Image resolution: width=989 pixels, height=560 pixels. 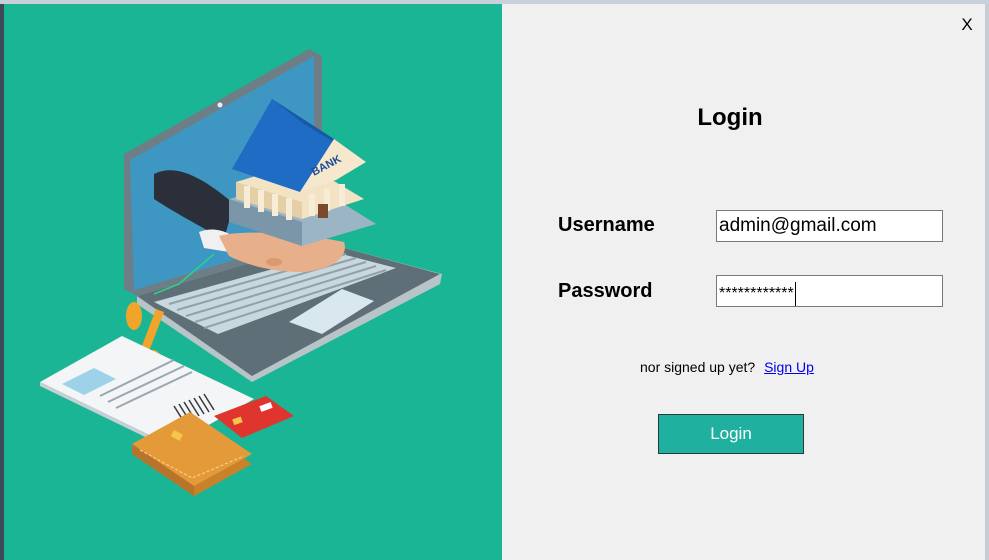 What do you see at coordinates (730, 117) in the screenshot?
I see `page-title: Login` at bounding box center [730, 117].